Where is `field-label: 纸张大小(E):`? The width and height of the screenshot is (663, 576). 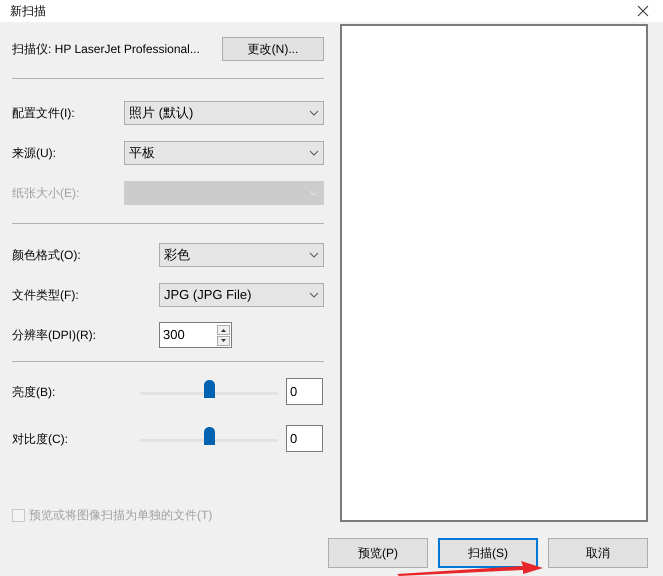
field-label: 纸张大小(E): is located at coordinates (46, 193).